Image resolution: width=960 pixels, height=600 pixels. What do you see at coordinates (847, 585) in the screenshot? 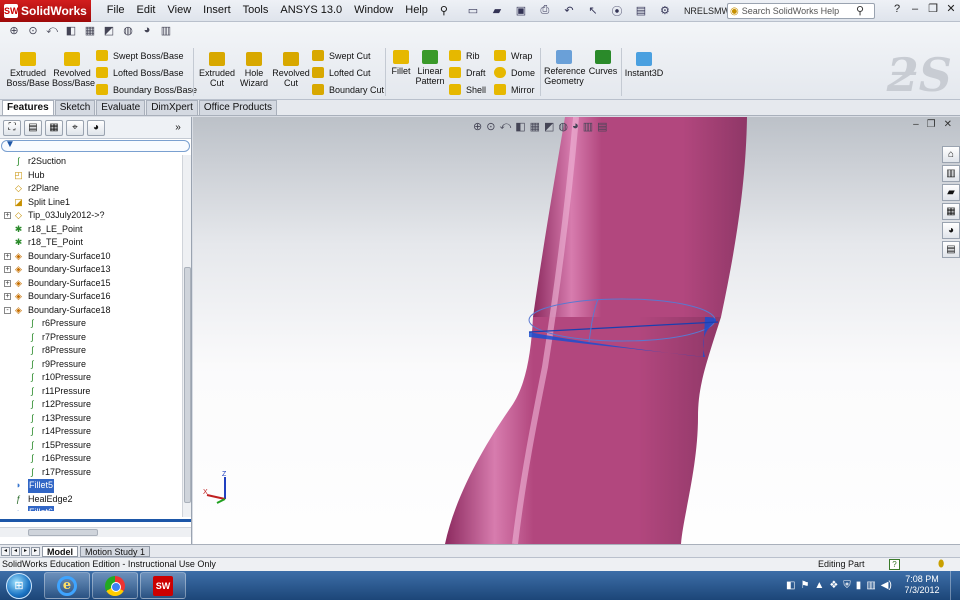
I see `security-shield-icon: ⛨` at bounding box center [847, 585].